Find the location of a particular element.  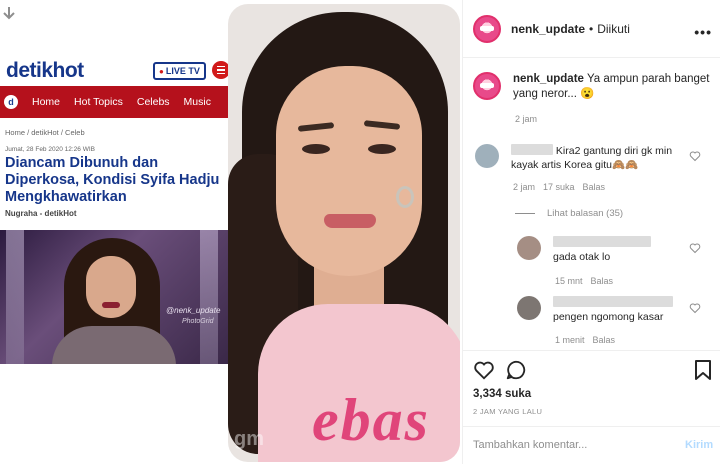

reply-meta: 15 mnt Balas is located at coordinates (584, 281).